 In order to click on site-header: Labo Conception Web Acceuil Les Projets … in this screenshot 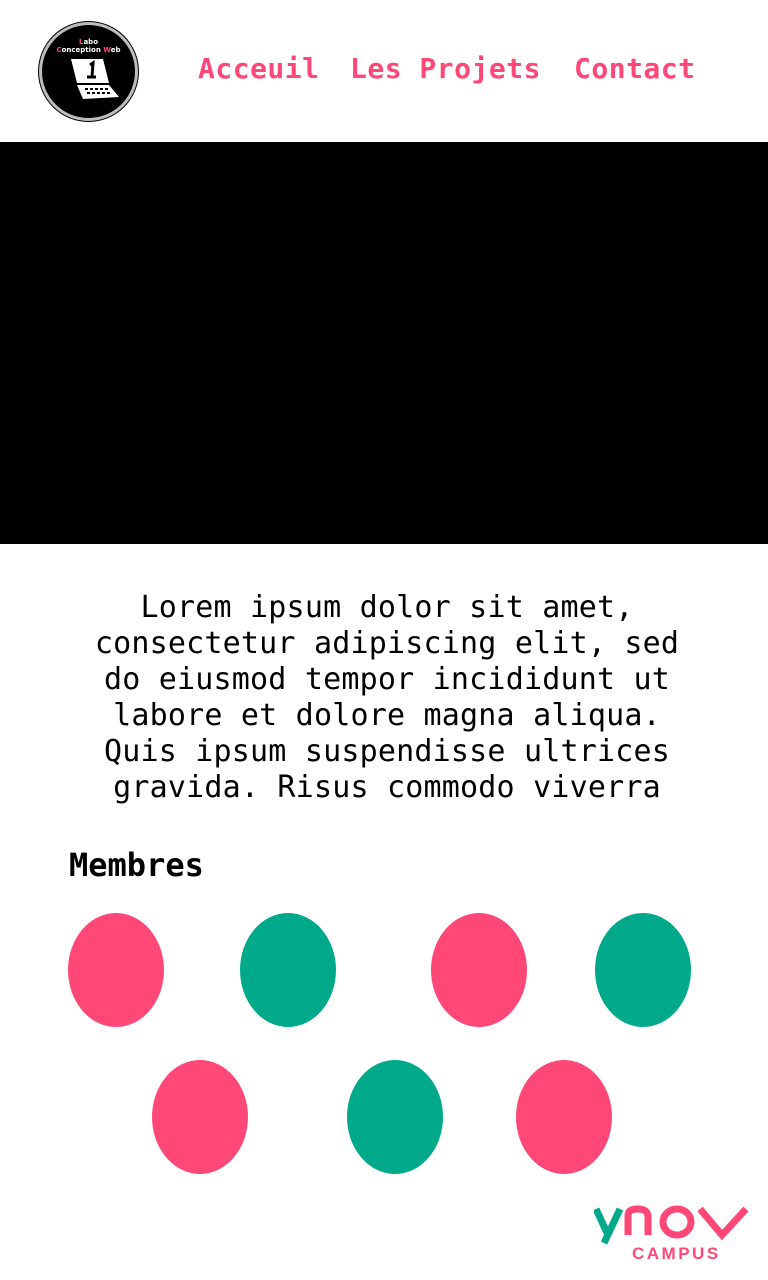, I will do `click(384, 71)`.